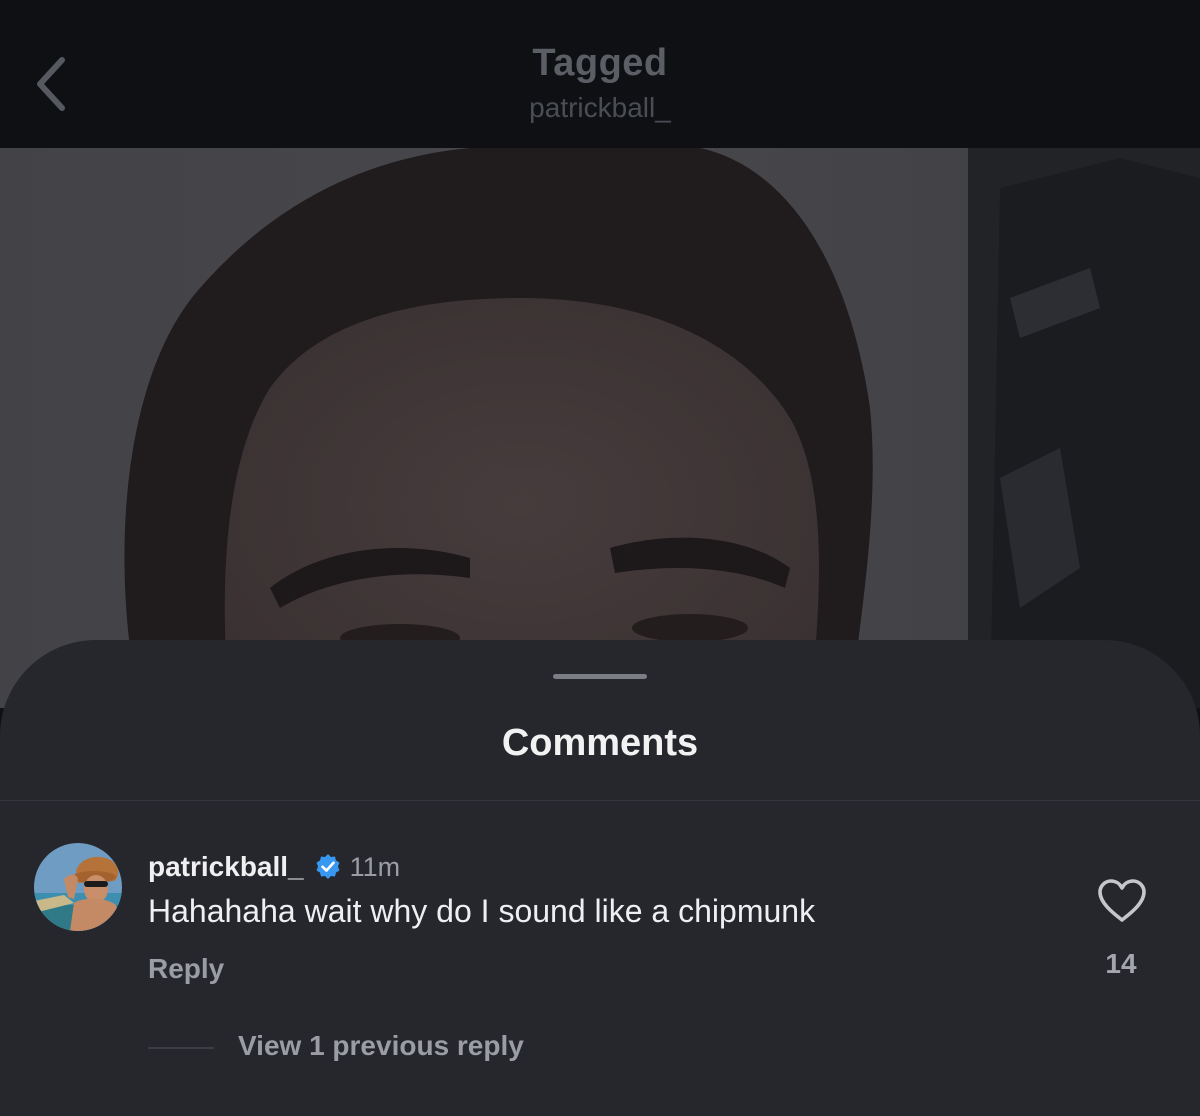 This screenshot has height=1116, width=1200. I want to click on comment-timestamp: 11m, so click(375, 866).